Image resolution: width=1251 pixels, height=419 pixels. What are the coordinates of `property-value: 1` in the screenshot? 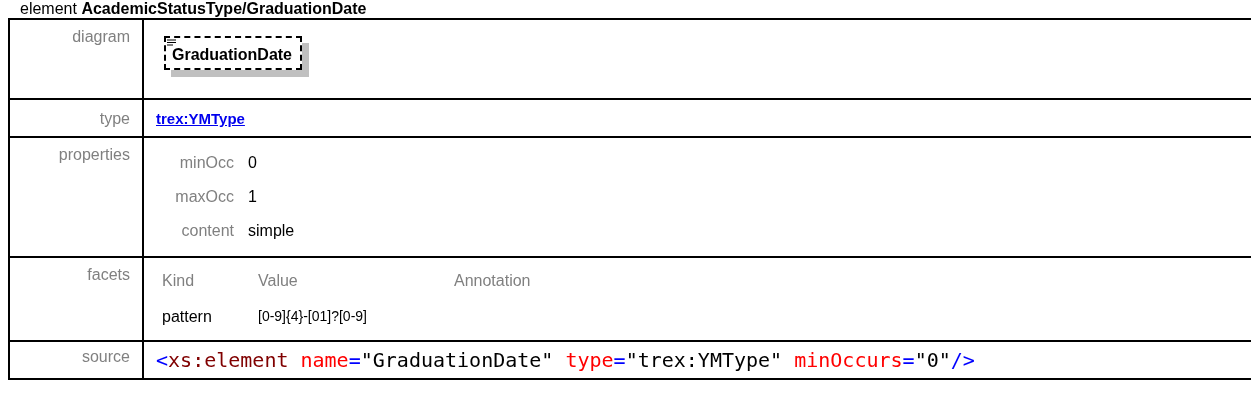 It's located at (253, 197).